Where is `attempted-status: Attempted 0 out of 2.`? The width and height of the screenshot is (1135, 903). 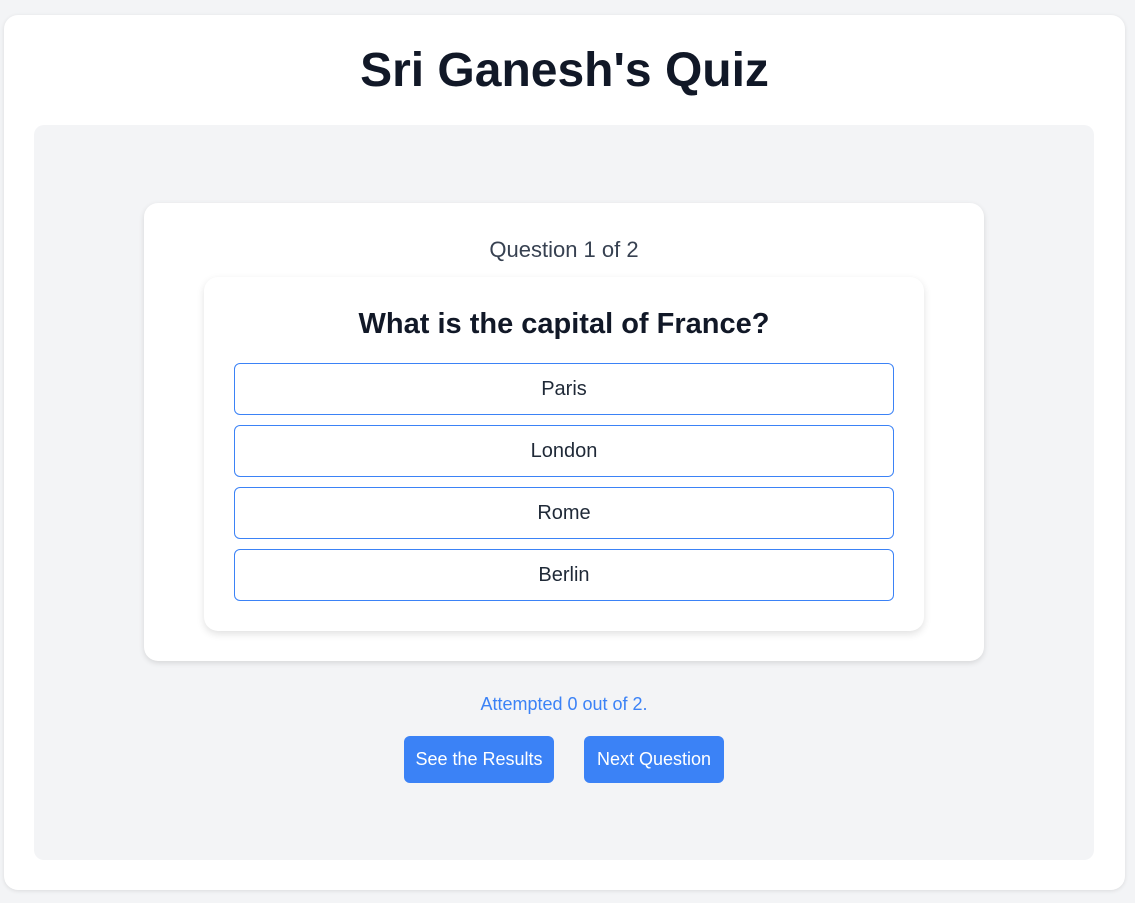 attempted-status: Attempted 0 out of 2. is located at coordinates (564, 704).